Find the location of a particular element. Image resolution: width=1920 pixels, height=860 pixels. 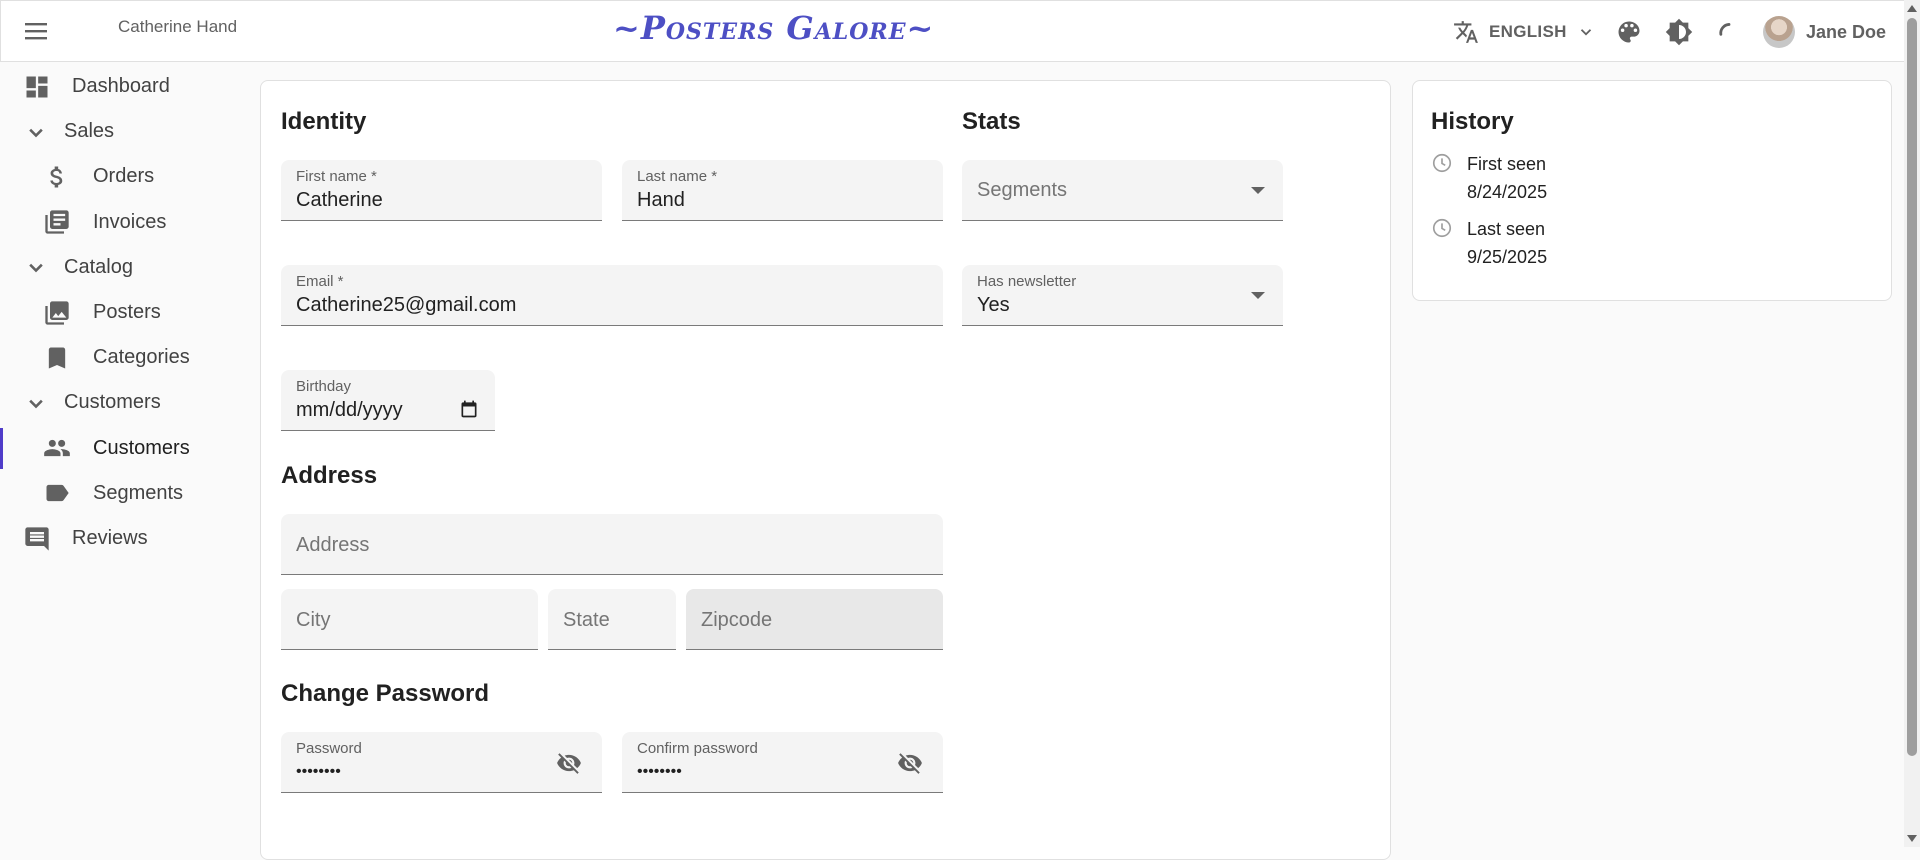

birthday-placeholder: mm/dd/yyyy is located at coordinates (349, 410).